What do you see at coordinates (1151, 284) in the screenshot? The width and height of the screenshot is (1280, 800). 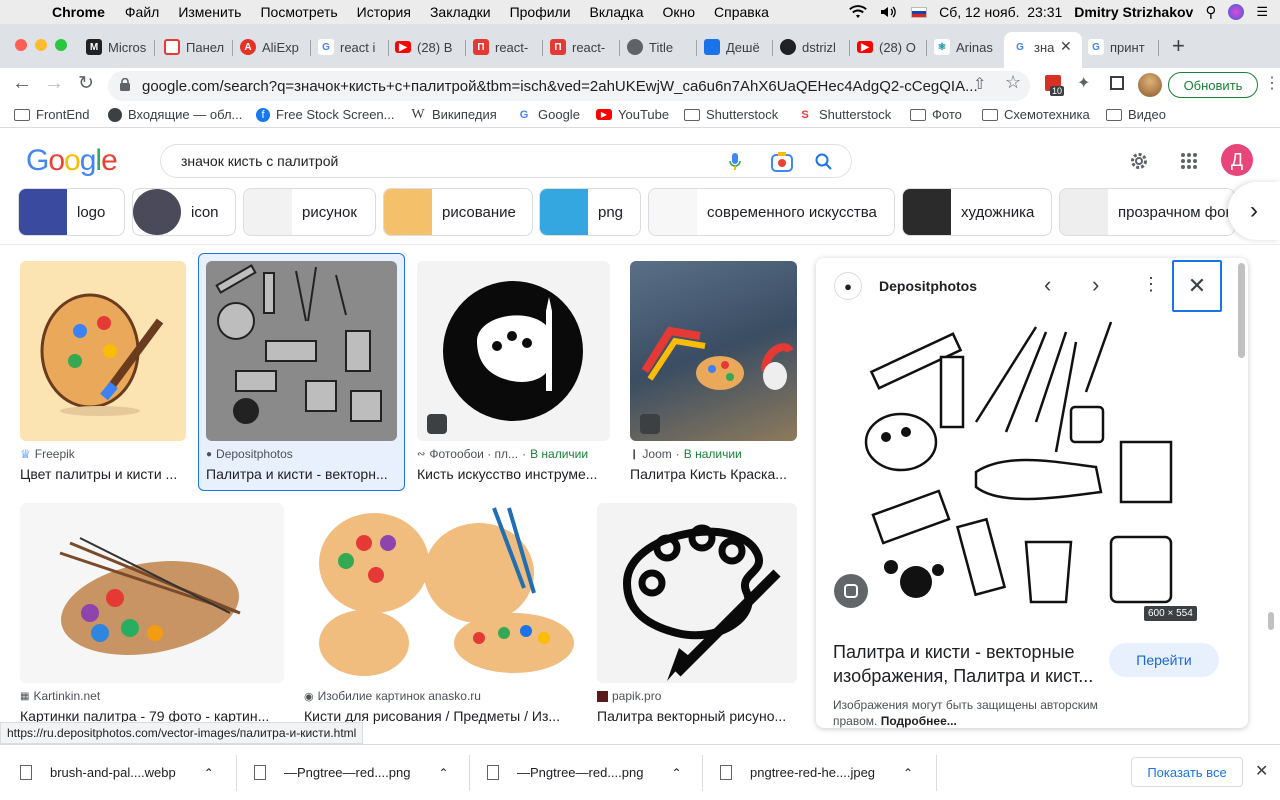 I see `panel-more-icon: ⋮` at bounding box center [1151, 284].